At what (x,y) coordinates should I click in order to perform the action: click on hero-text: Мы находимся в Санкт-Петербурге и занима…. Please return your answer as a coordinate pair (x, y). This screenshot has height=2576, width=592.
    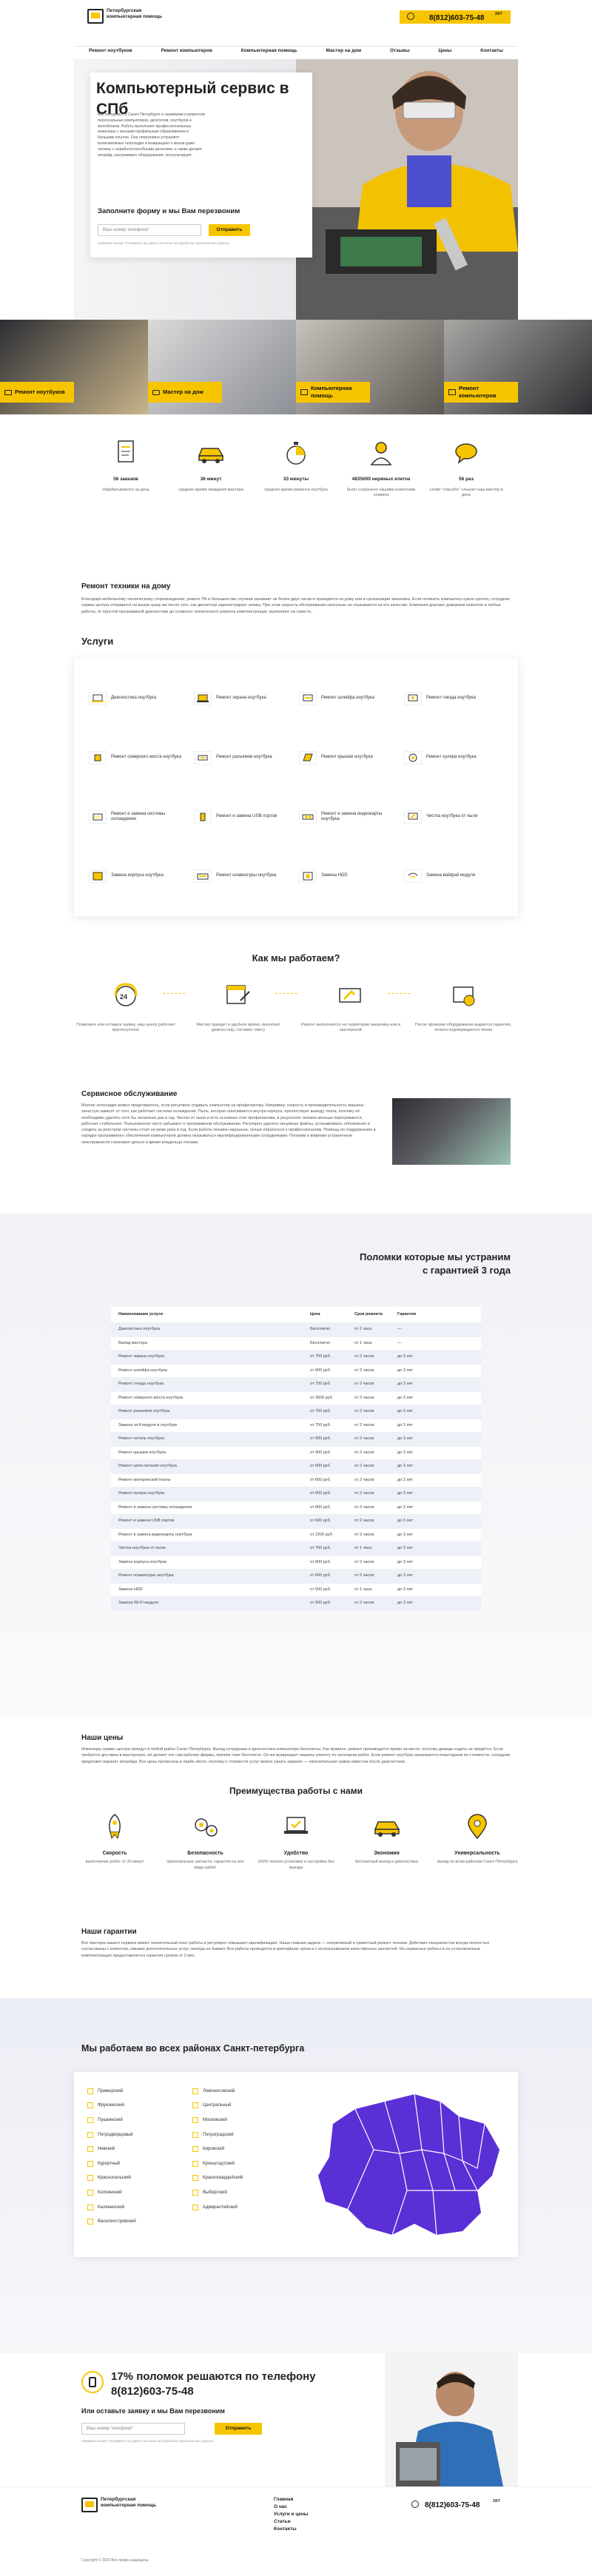
    Looking at the image, I should click on (151, 135).